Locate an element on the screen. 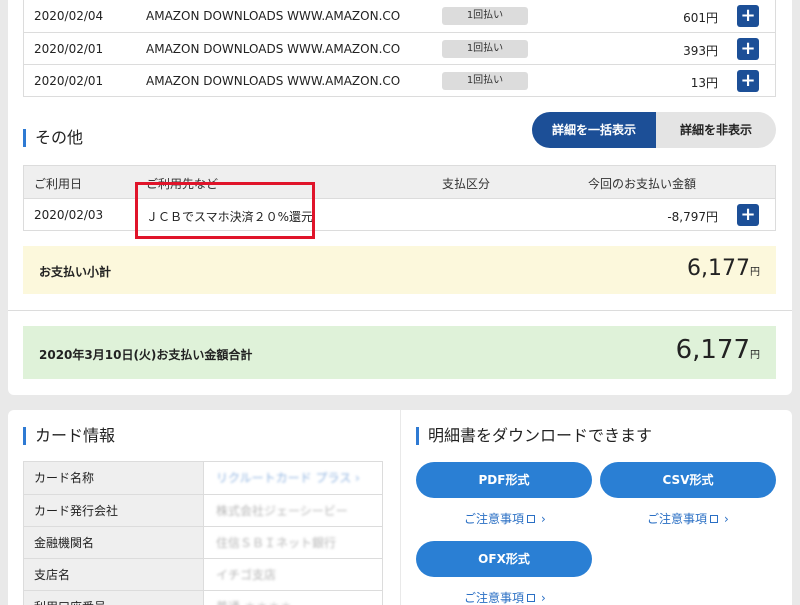  notice-link-pdf: ご注意事項 › is located at coordinates (505, 518).